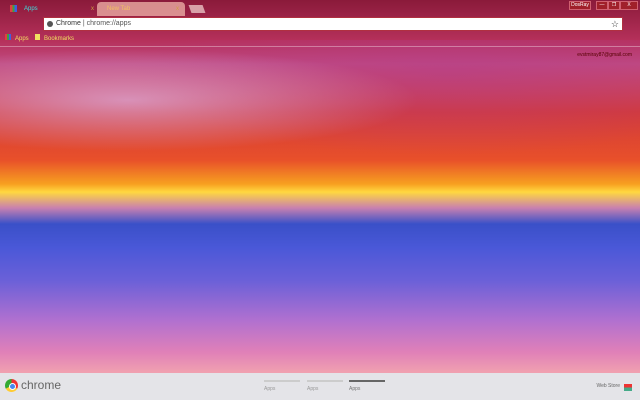 This screenshot has width=640, height=400. Describe the element at coordinates (41, 385) in the screenshot. I see `chrome-brand: chrome` at that location.